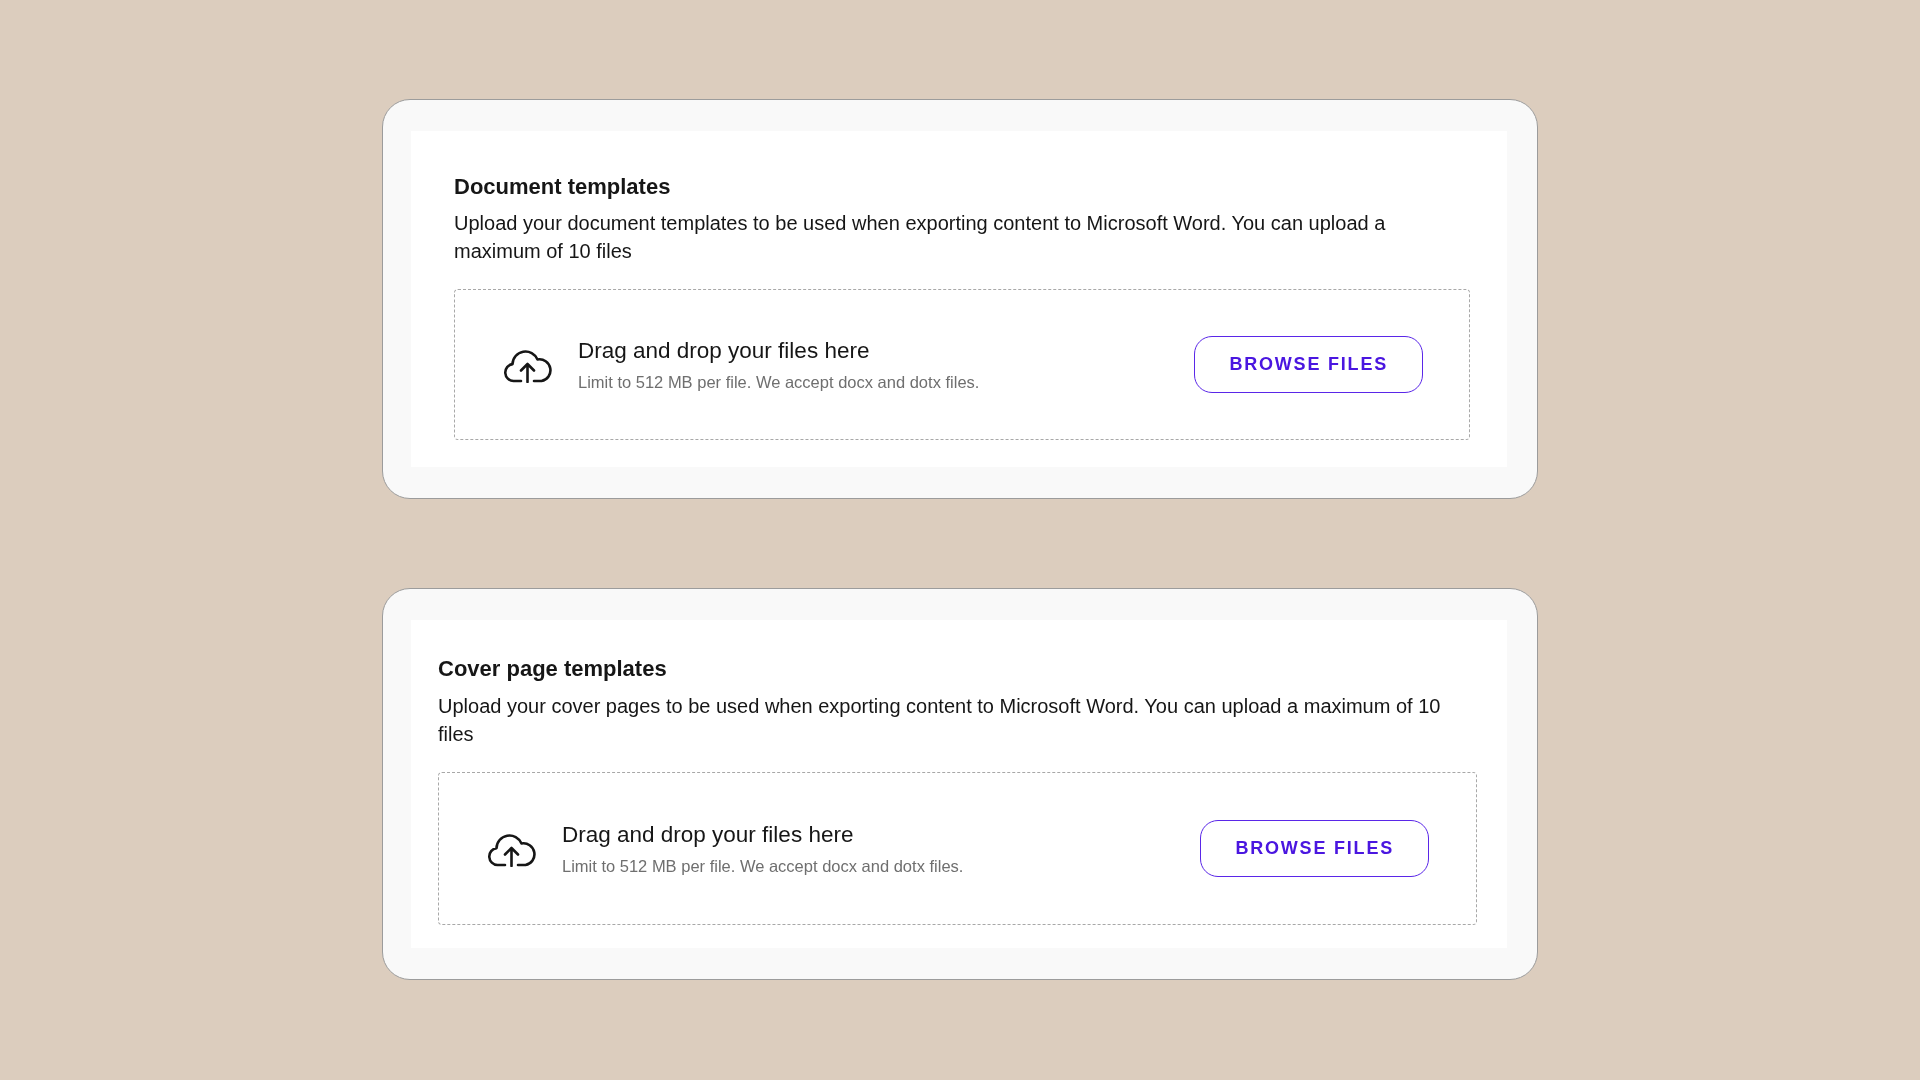 The width and height of the screenshot is (1920, 1080). Describe the element at coordinates (553, 669) in the screenshot. I see `section-title: Cover page templates` at that location.